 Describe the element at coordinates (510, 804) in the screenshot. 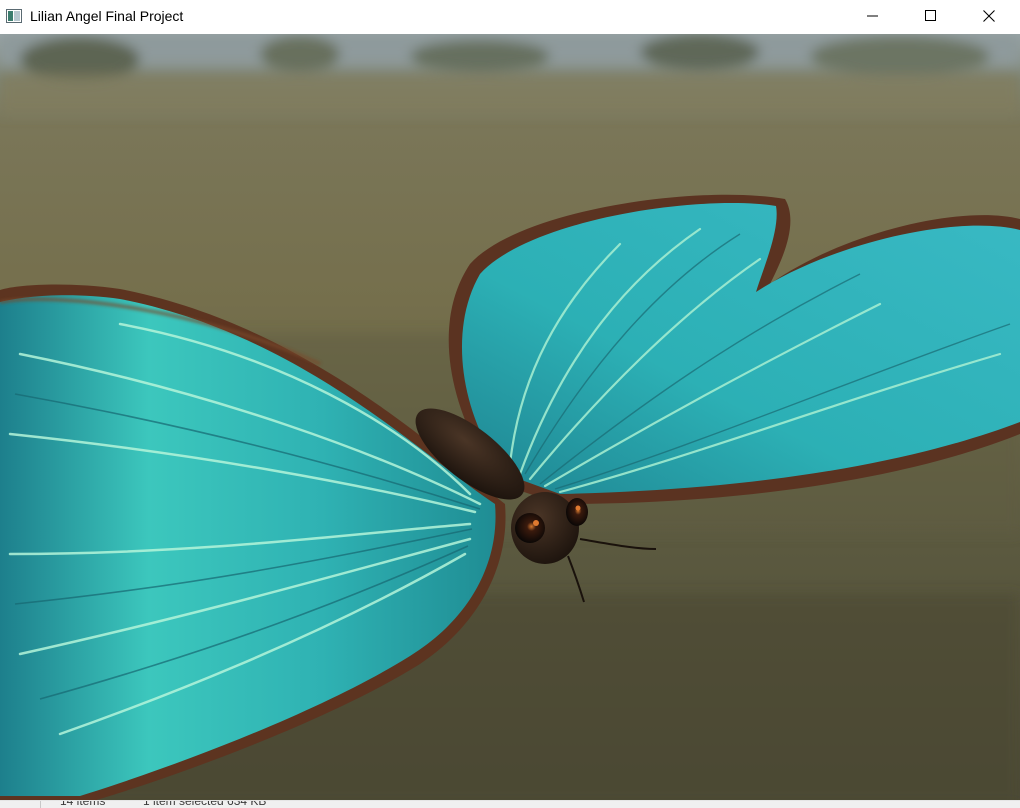

I see `background-explorer-statusbar: 14 items 1 item selected 634 KB` at that location.